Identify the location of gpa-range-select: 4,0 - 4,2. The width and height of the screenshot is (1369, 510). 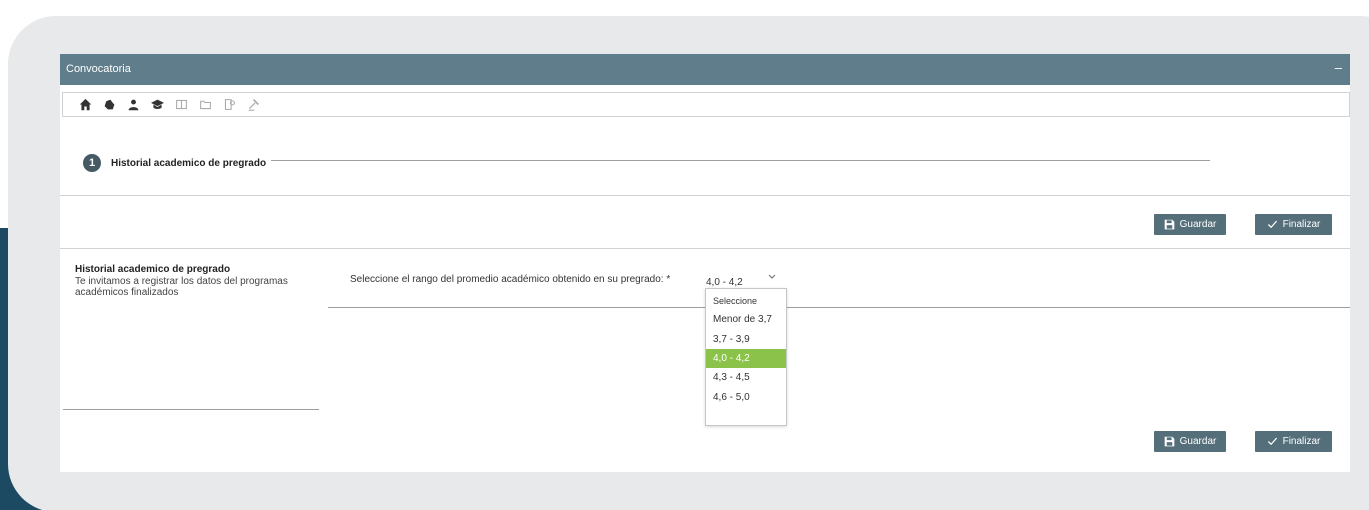
(724, 282).